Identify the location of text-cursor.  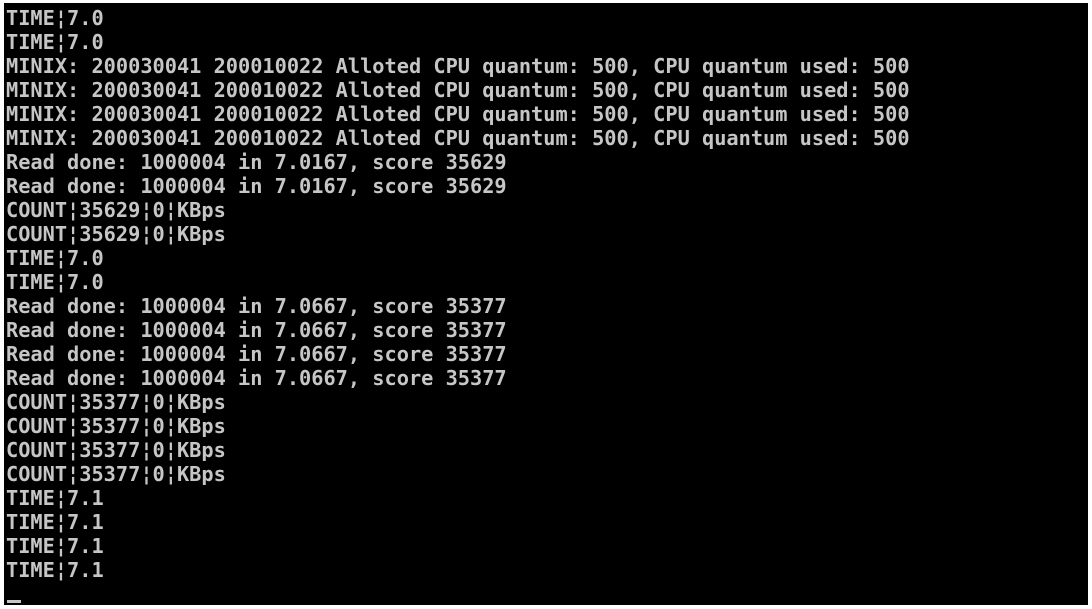
(14, 601).